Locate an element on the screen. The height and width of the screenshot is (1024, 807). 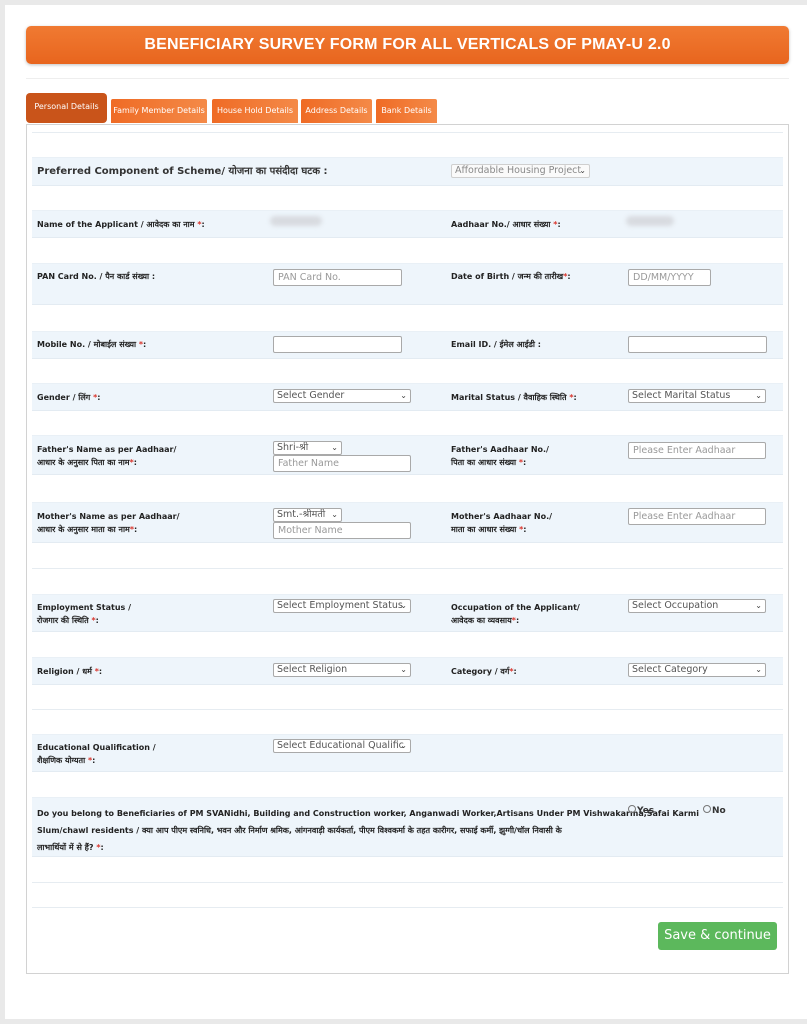
gender-select-value: Select Gender is located at coordinates (311, 395).